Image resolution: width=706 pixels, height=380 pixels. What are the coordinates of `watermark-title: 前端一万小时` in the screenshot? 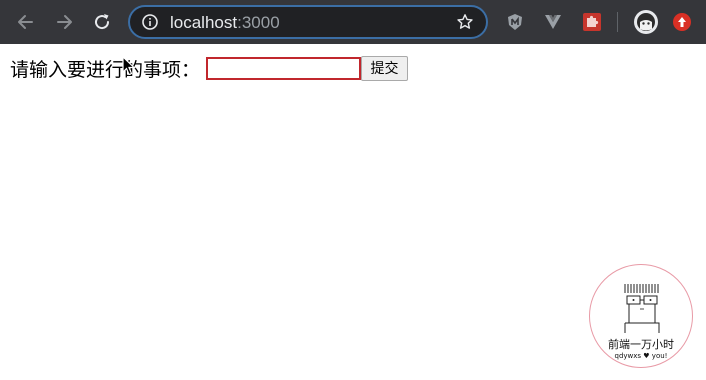 It's located at (641, 344).